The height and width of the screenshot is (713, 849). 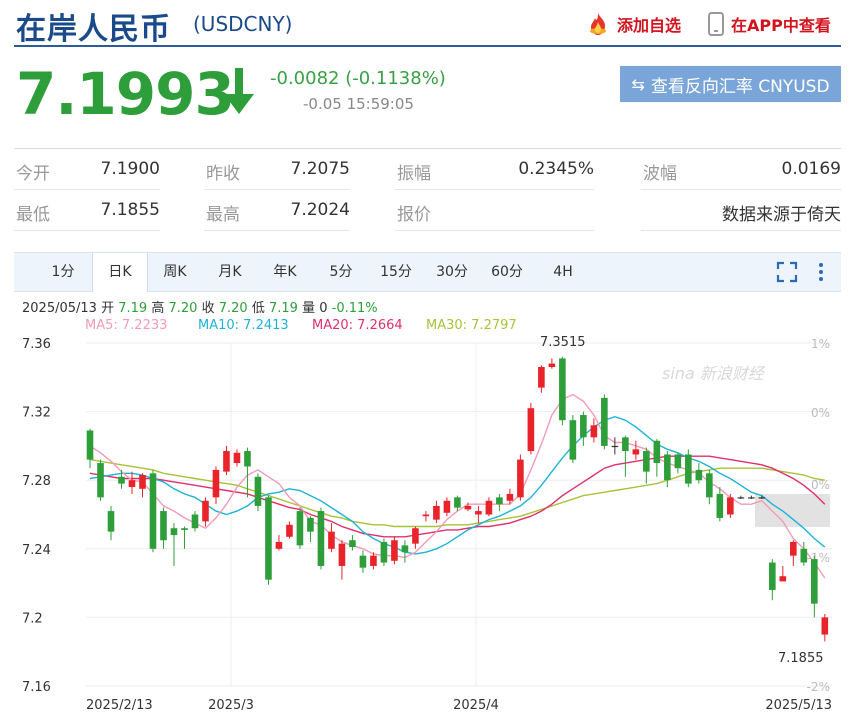 I want to click on low-label: 最低, so click(x=33, y=215).